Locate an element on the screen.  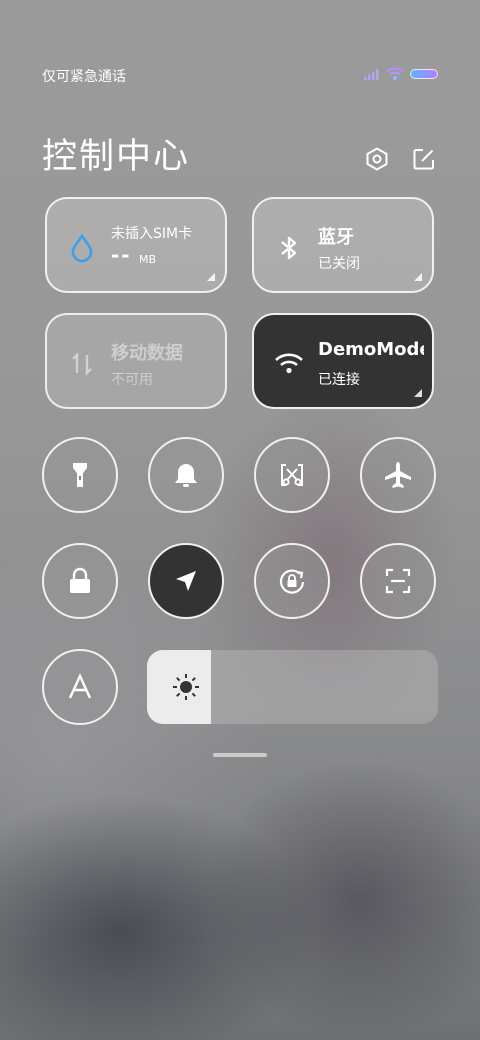
screenshot-toggle is located at coordinates (292, 475).